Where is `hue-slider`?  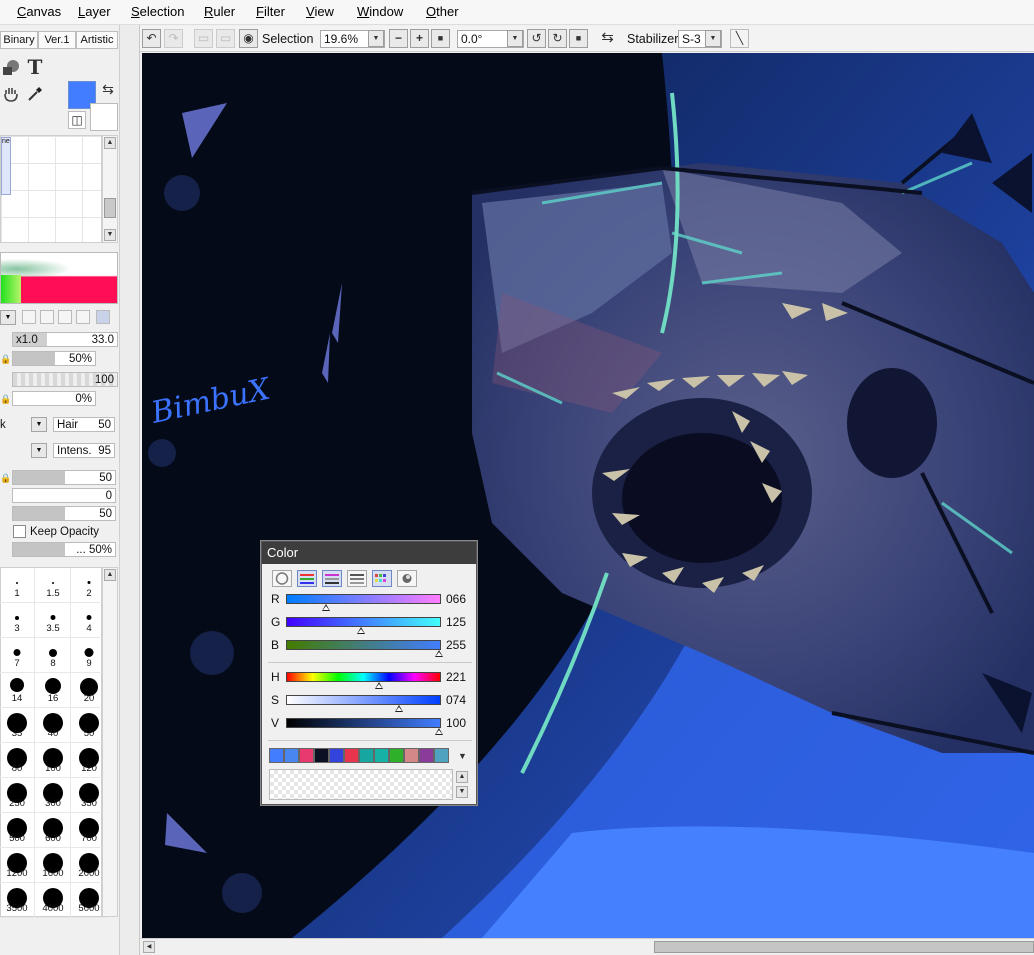 hue-slider is located at coordinates (363, 677).